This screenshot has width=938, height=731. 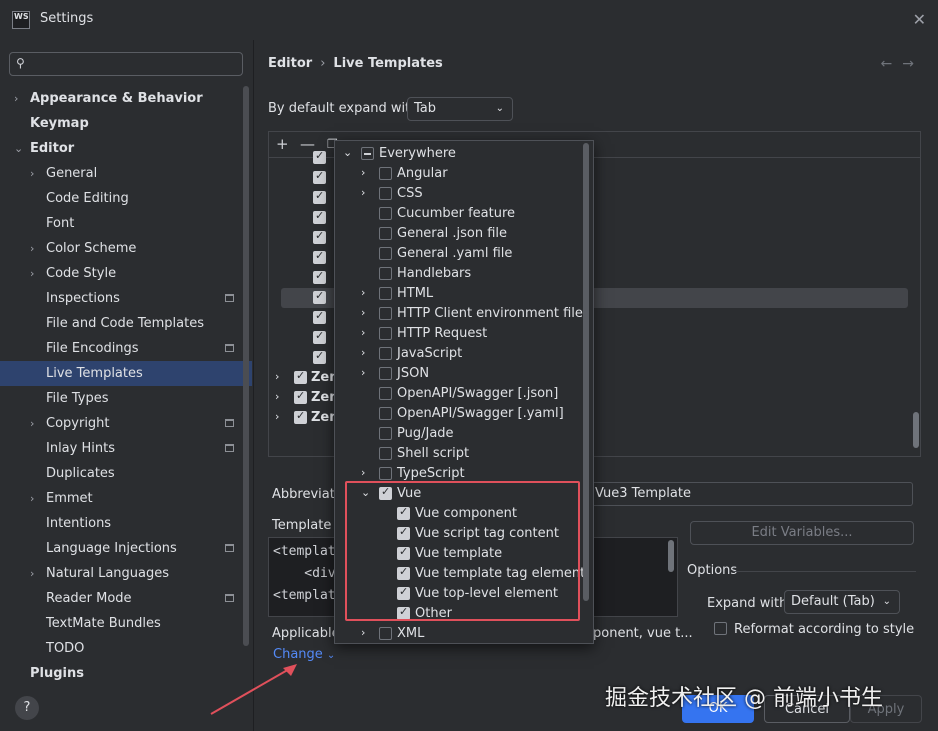 What do you see at coordinates (458, 434) in the screenshot?
I see `context-item: Pug/Jade` at bounding box center [458, 434].